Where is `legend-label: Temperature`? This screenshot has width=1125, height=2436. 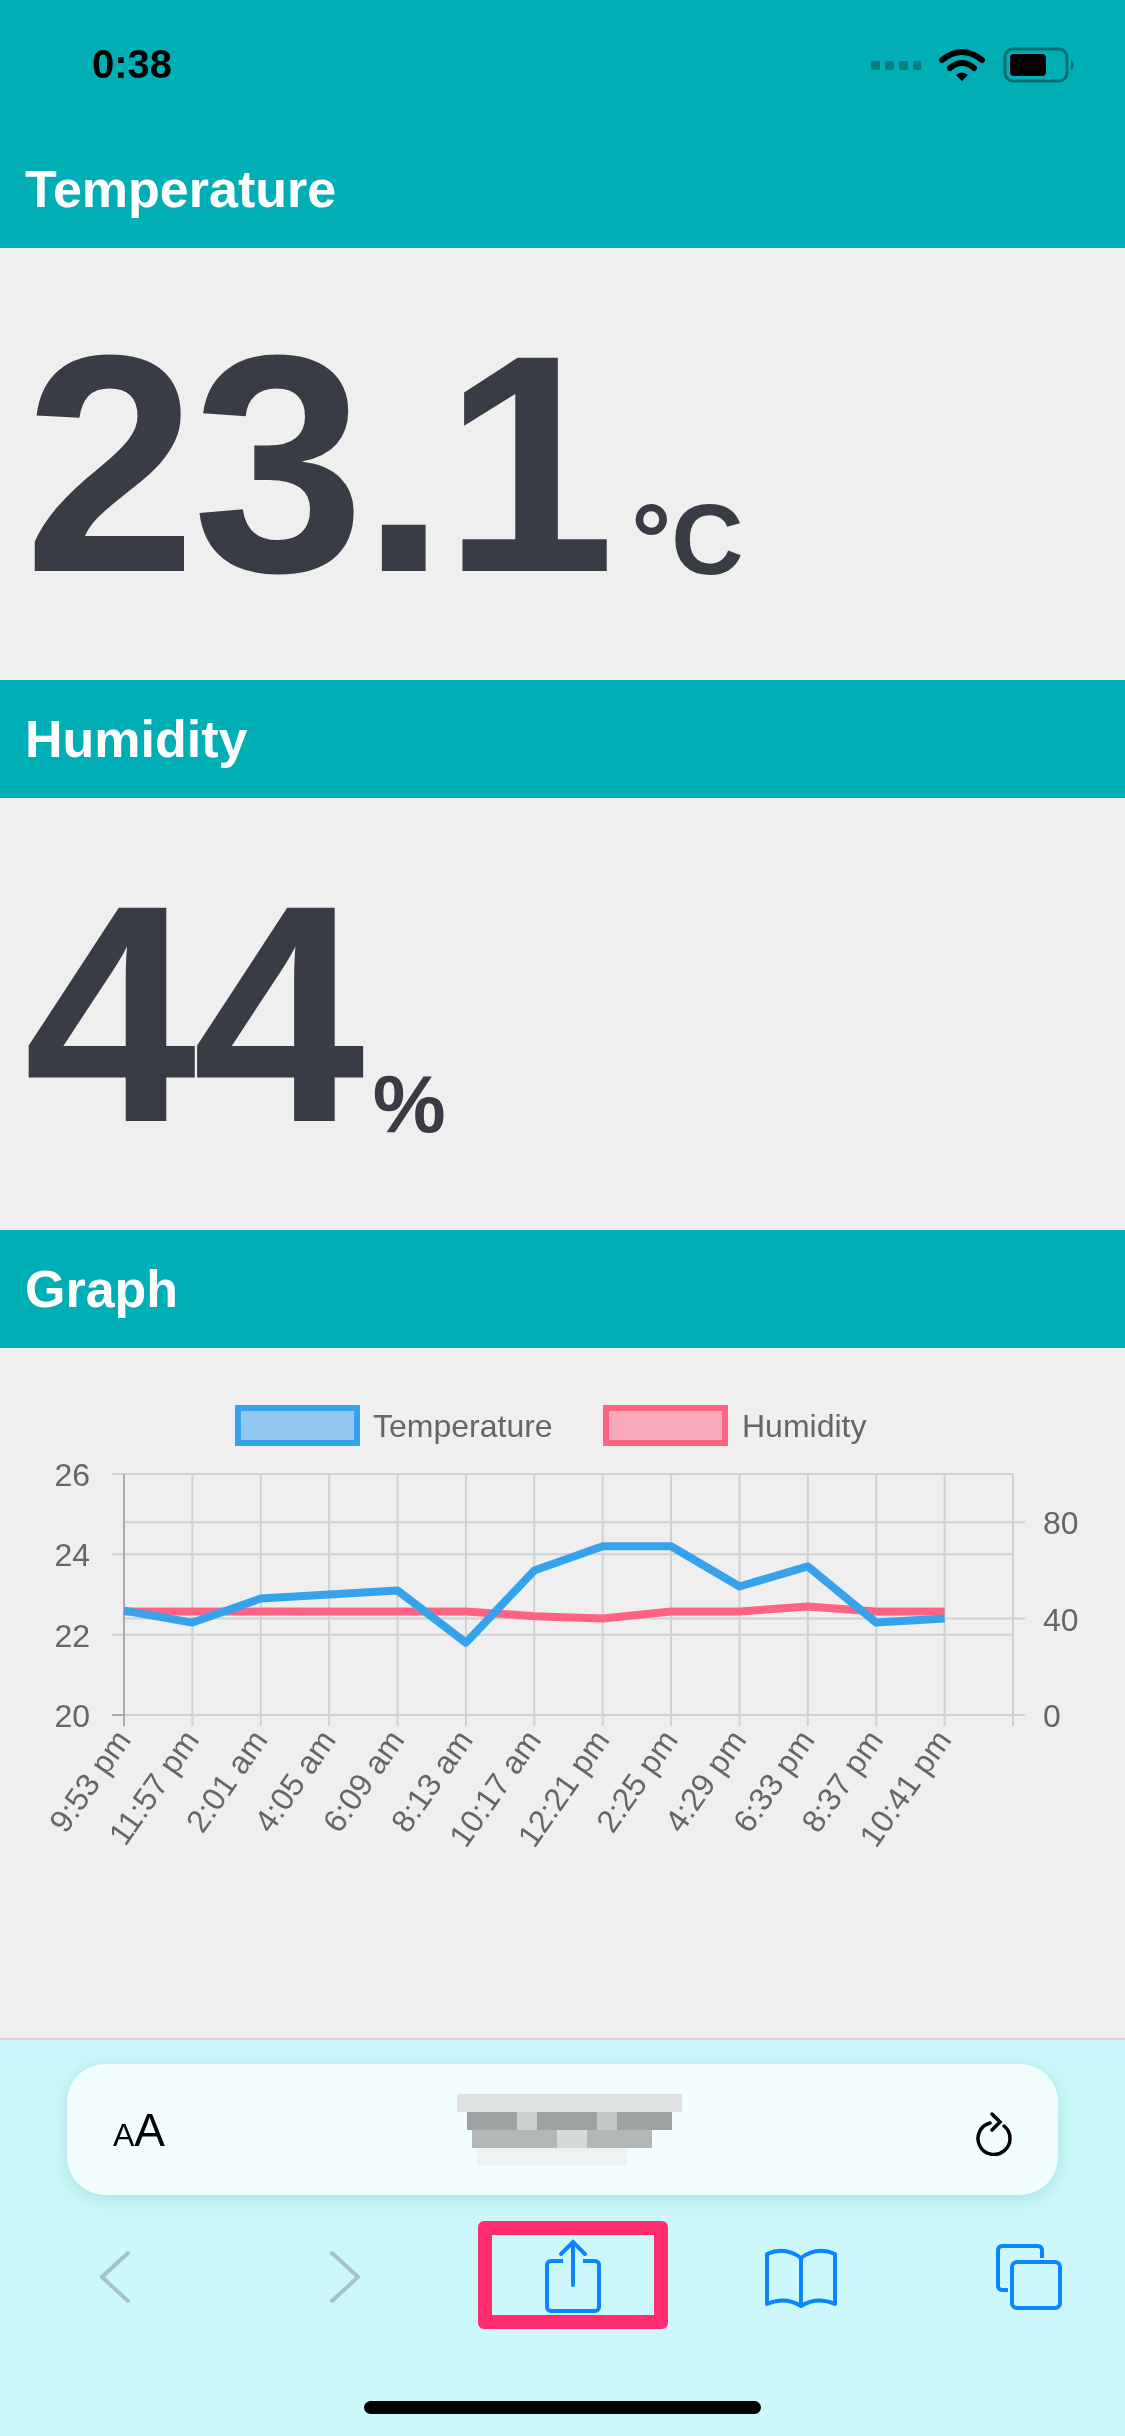 legend-label: Temperature is located at coordinates (463, 1426).